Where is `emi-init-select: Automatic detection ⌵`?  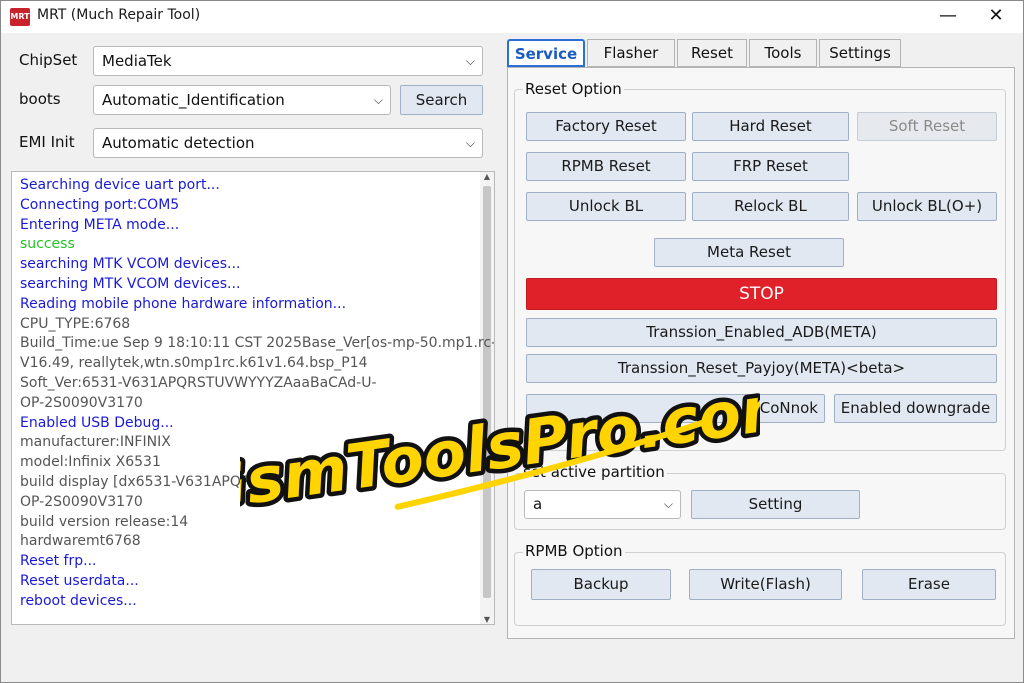 emi-init-select: Automatic detection ⌵ is located at coordinates (288, 143).